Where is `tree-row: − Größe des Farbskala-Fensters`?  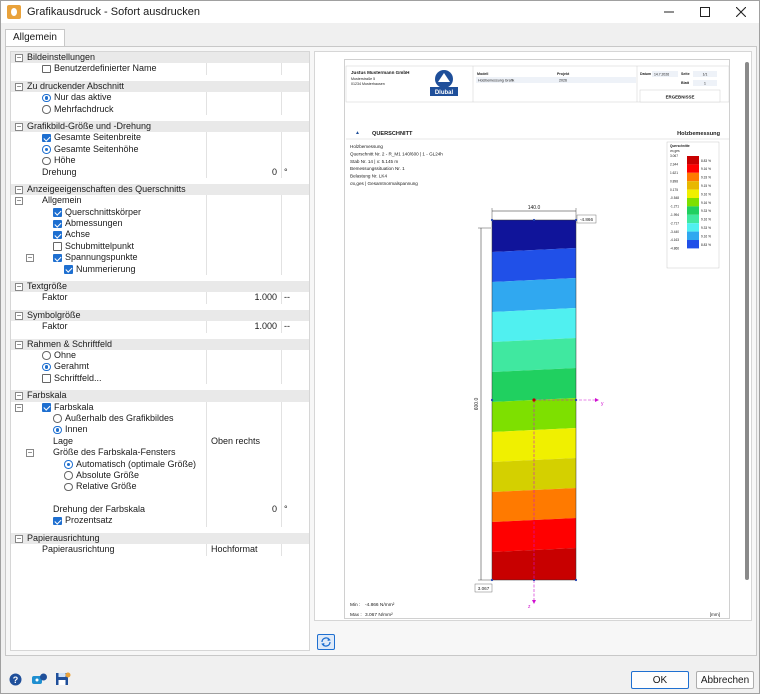 tree-row: − Größe des Farbskala-Fensters is located at coordinates (160, 453).